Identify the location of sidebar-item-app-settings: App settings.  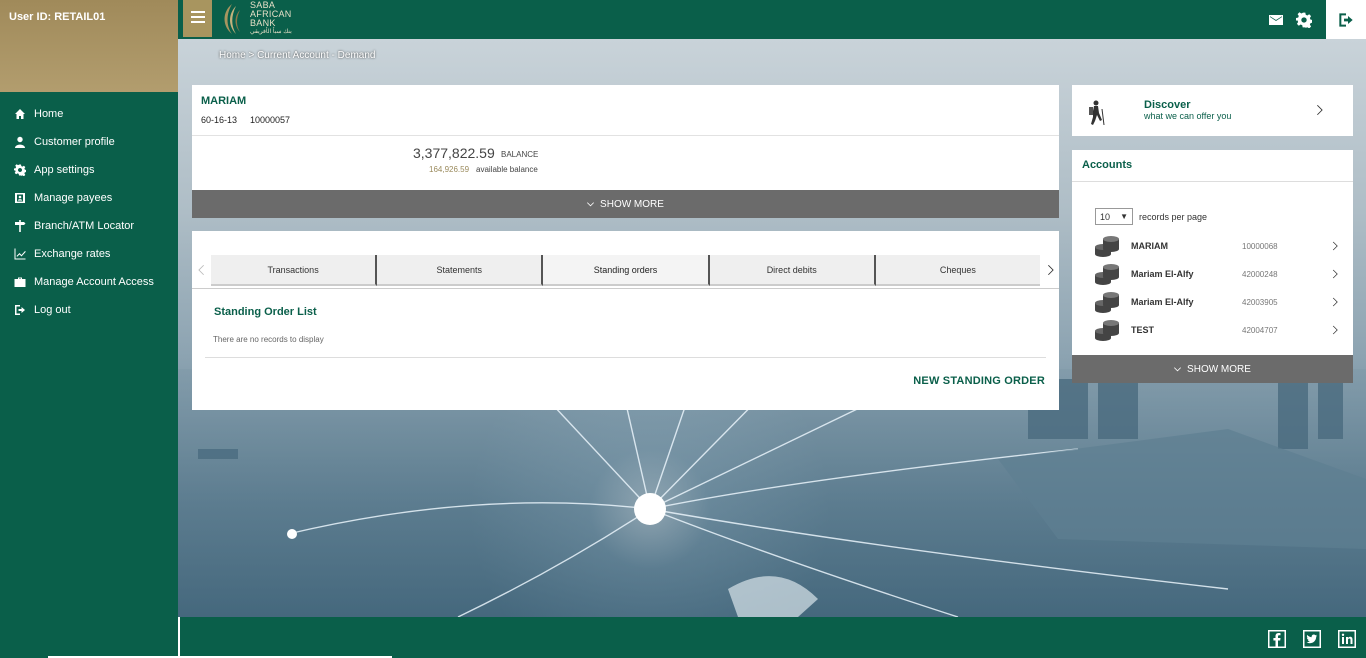
(89, 170).